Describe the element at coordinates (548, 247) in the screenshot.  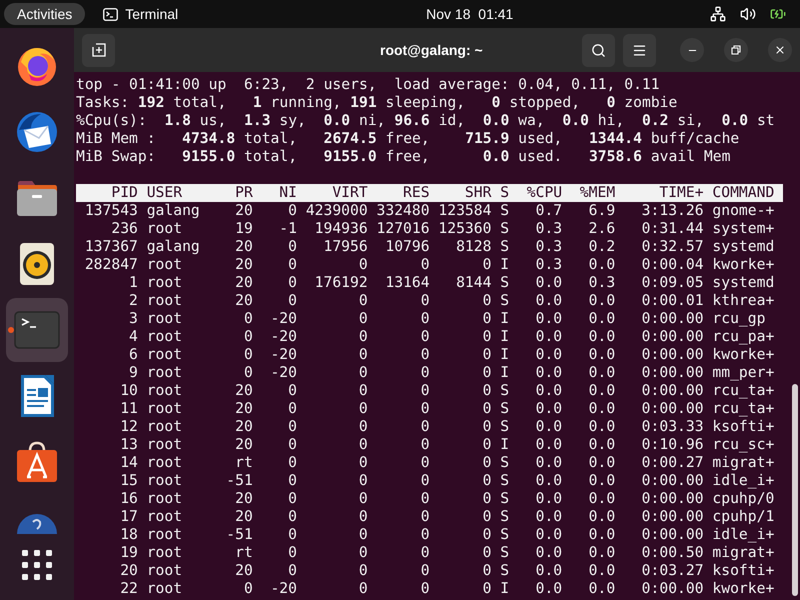
I see `table-cell-text: 0.3` at that location.